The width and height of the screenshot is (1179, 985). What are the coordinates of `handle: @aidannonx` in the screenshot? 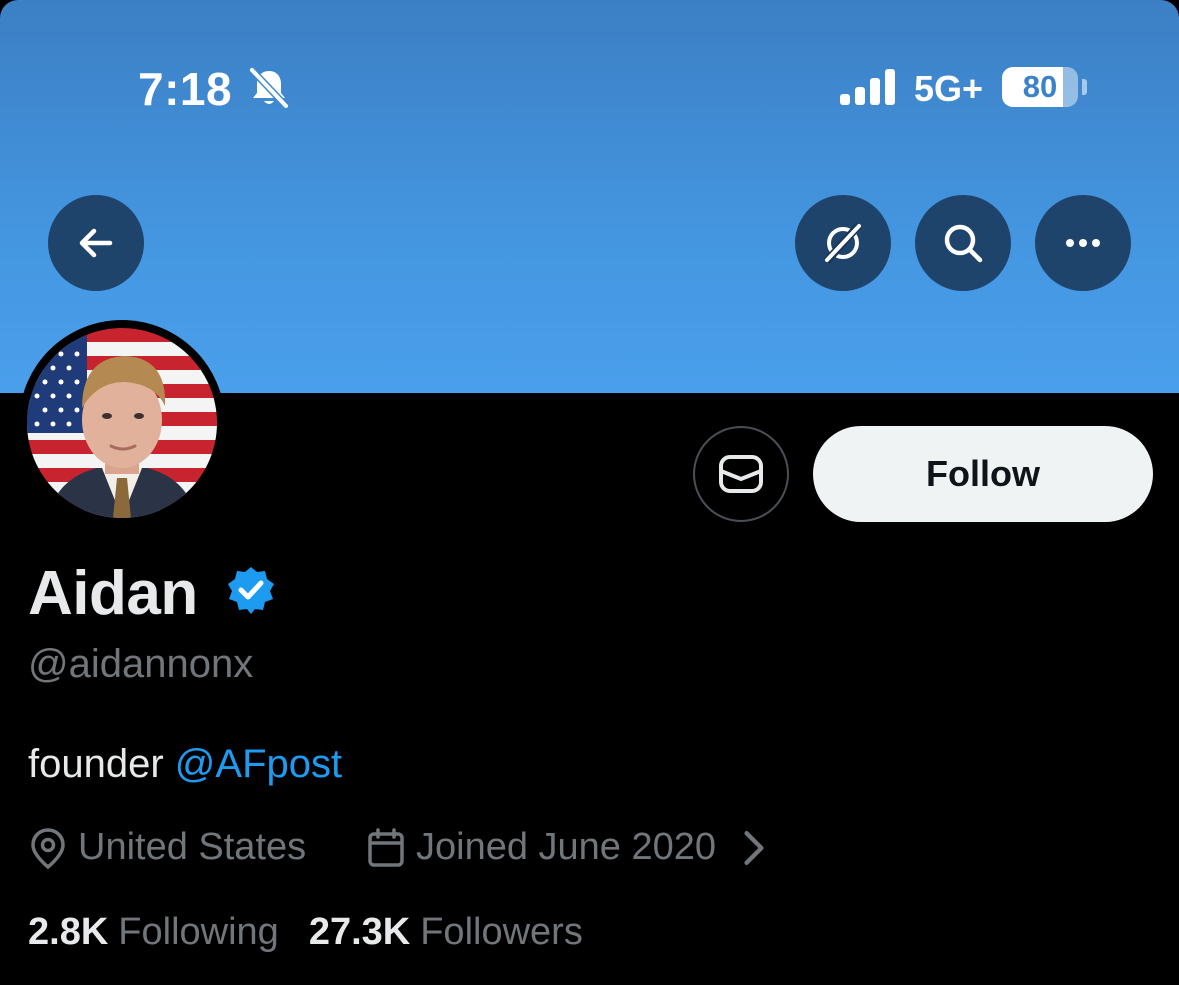 It's located at (141, 664).